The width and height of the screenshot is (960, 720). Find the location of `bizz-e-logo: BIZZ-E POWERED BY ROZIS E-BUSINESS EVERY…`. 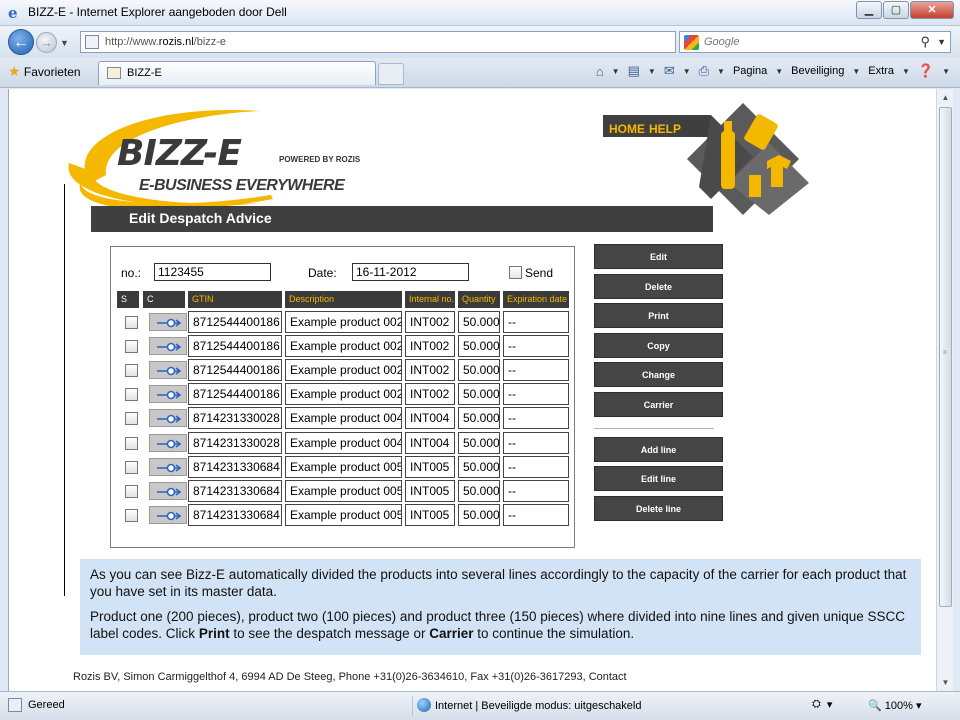

bizz-e-logo: BIZZ-E POWERED BY ROZIS E-BUSINESS EVERY… is located at coordinates (221, 158).